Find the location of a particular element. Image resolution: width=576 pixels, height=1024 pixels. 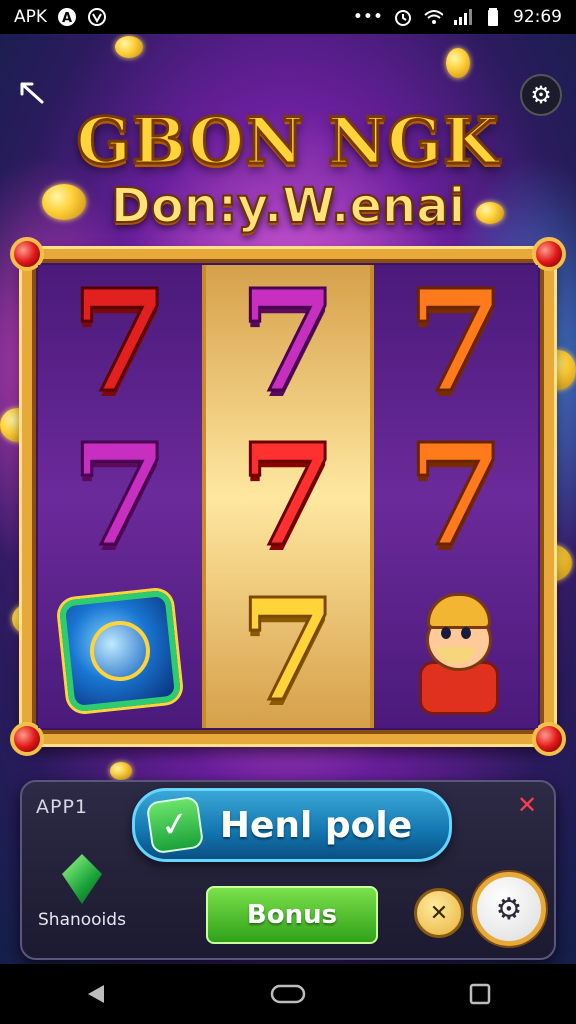

gem-symbol is located at coordinates (120, 651).